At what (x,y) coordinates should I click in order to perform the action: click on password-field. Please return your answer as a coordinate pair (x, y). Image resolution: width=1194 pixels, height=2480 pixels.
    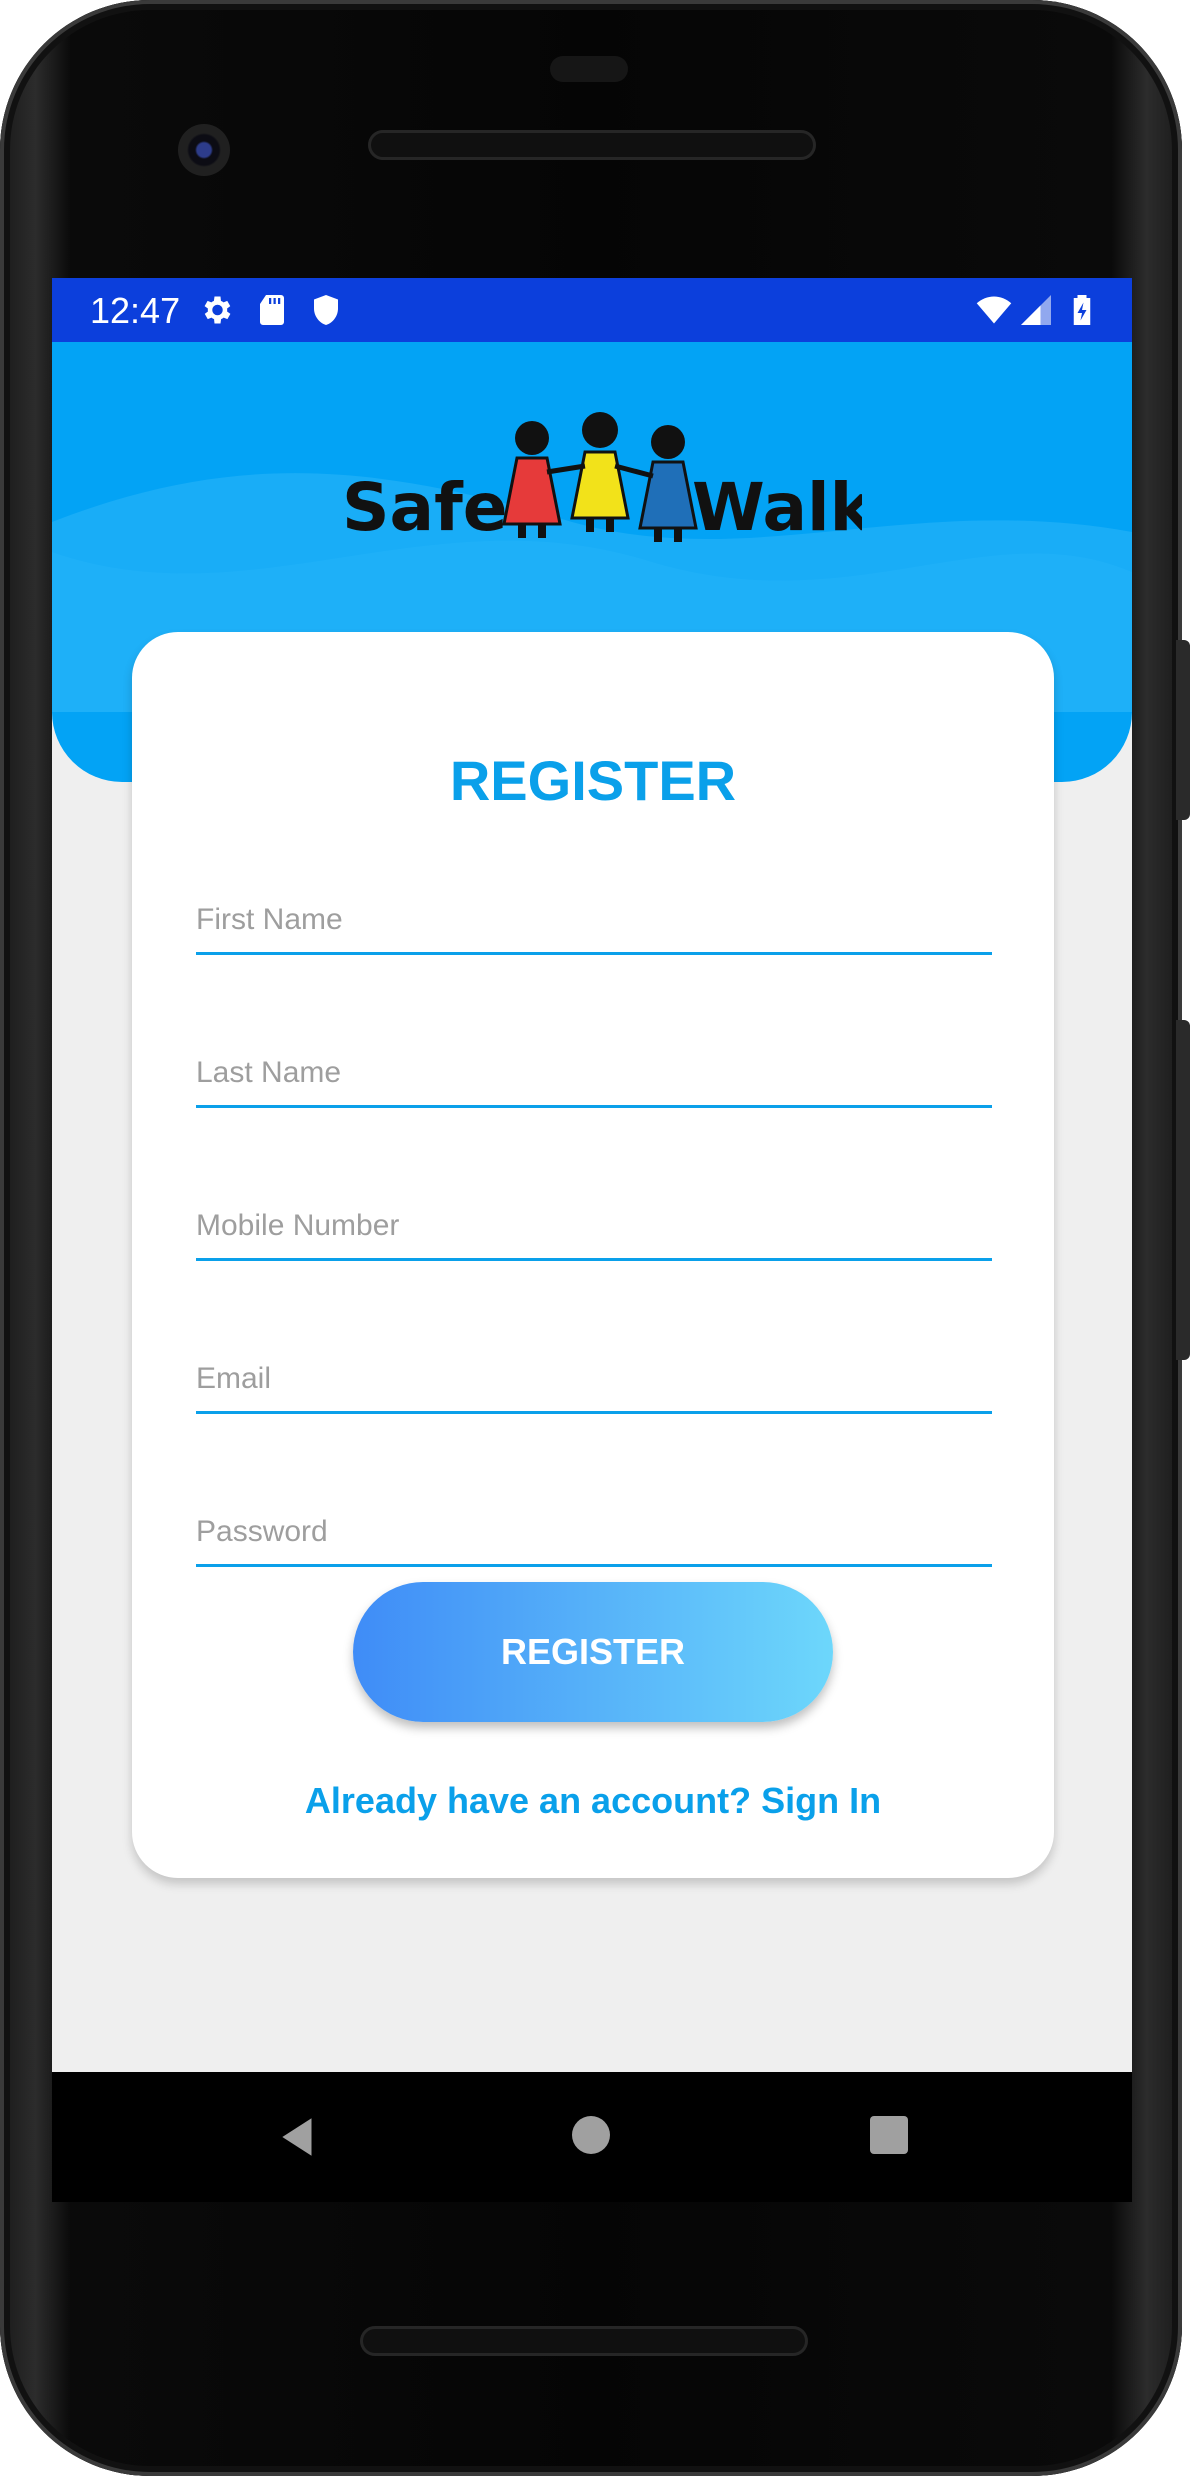
    Looking at the image, I should click on (594, 1535).